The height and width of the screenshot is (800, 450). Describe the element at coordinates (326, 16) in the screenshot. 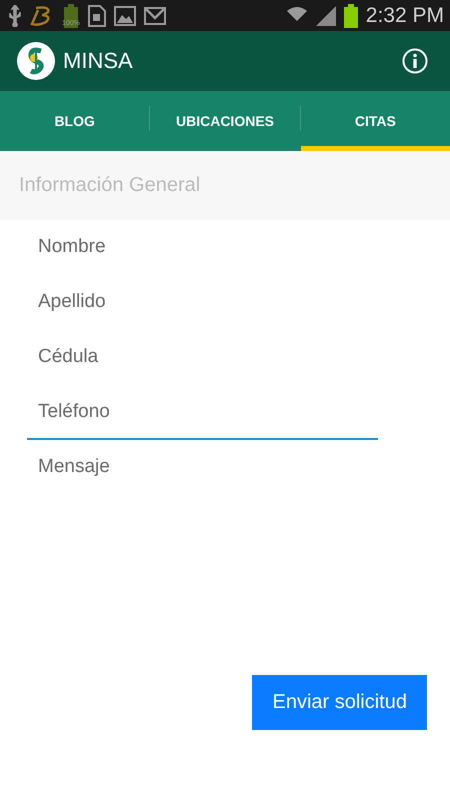

I see `signal-icon` at that location.